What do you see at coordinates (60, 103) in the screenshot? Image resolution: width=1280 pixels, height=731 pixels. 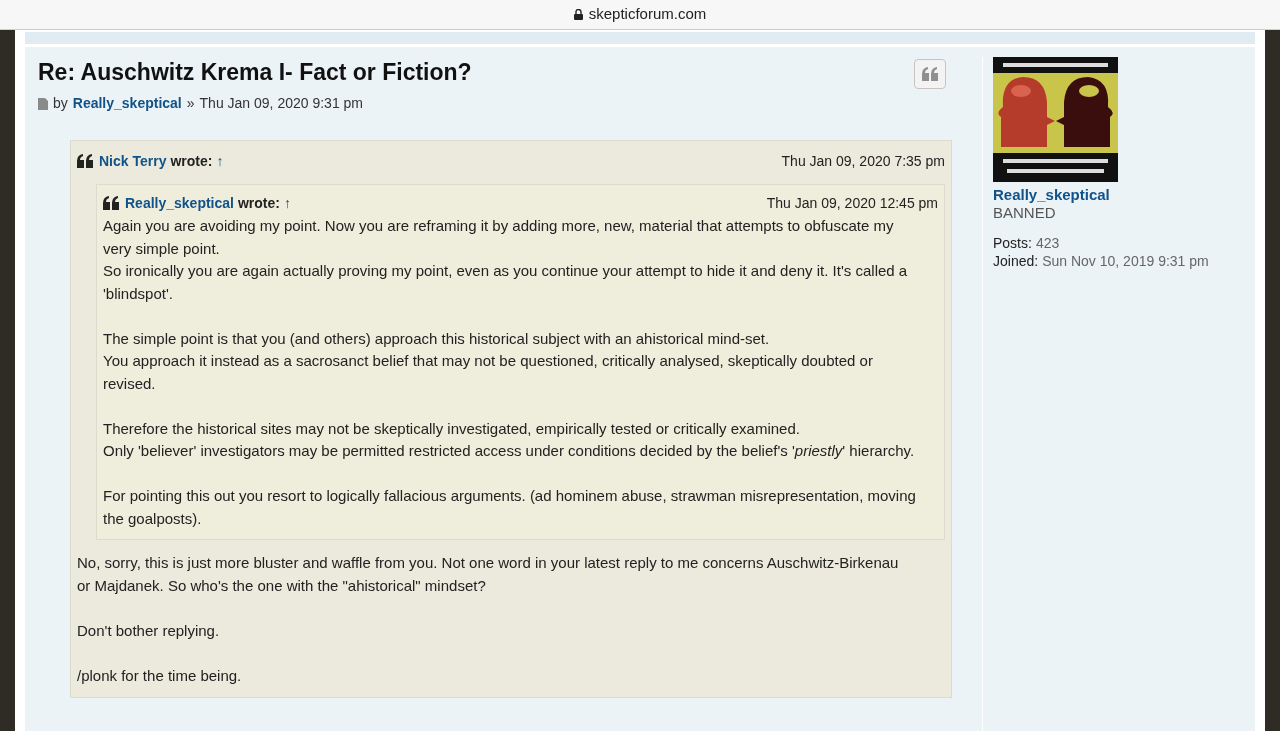 I see `byline-label: by` at bounding box center [60, 103].